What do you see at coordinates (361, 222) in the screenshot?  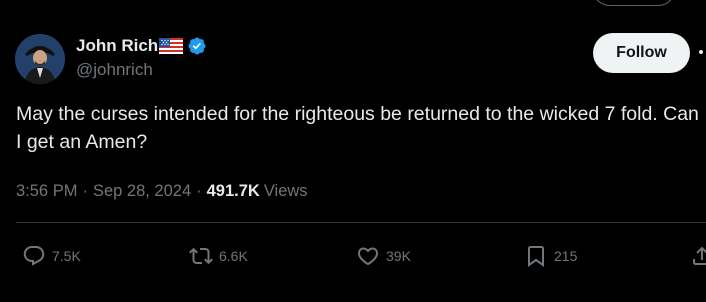 I see `divider` at bounding box center [361, 222].